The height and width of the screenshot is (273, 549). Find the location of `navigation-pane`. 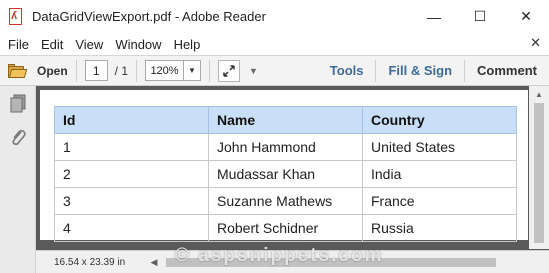

navigation-pane is located at coordinates (18, 179).